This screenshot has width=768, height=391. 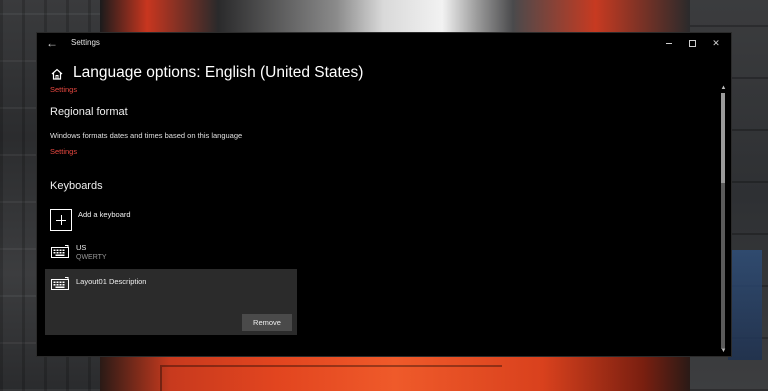 I want to click on settings-link-top: Settings, so click(x=63, y=89).